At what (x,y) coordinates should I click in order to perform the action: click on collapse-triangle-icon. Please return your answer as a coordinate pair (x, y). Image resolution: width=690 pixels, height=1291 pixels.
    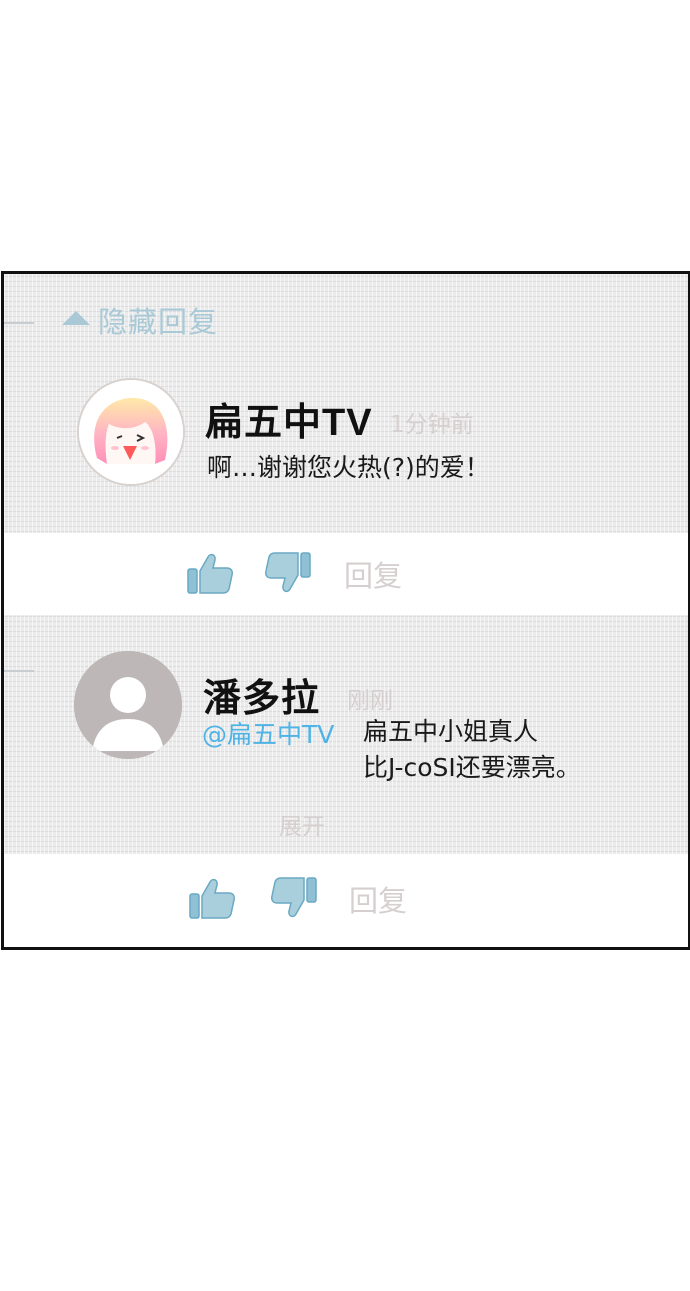
    Looking at the image, I should click on (76, 318).